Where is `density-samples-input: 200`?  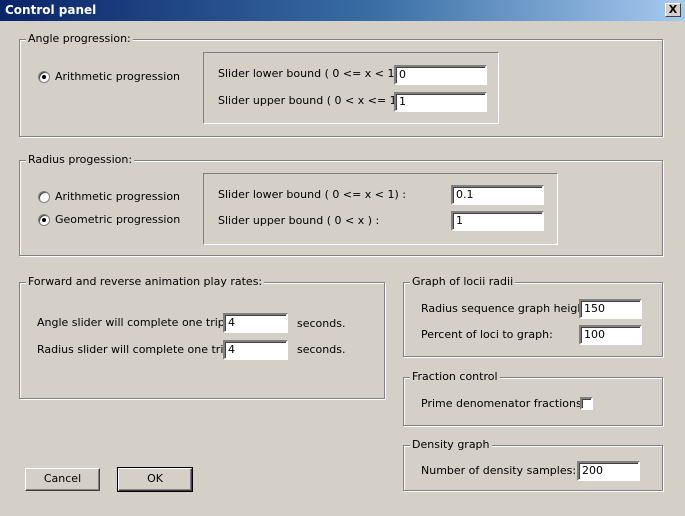
density-samples-input: 200 is located at coordinates (608, 471).